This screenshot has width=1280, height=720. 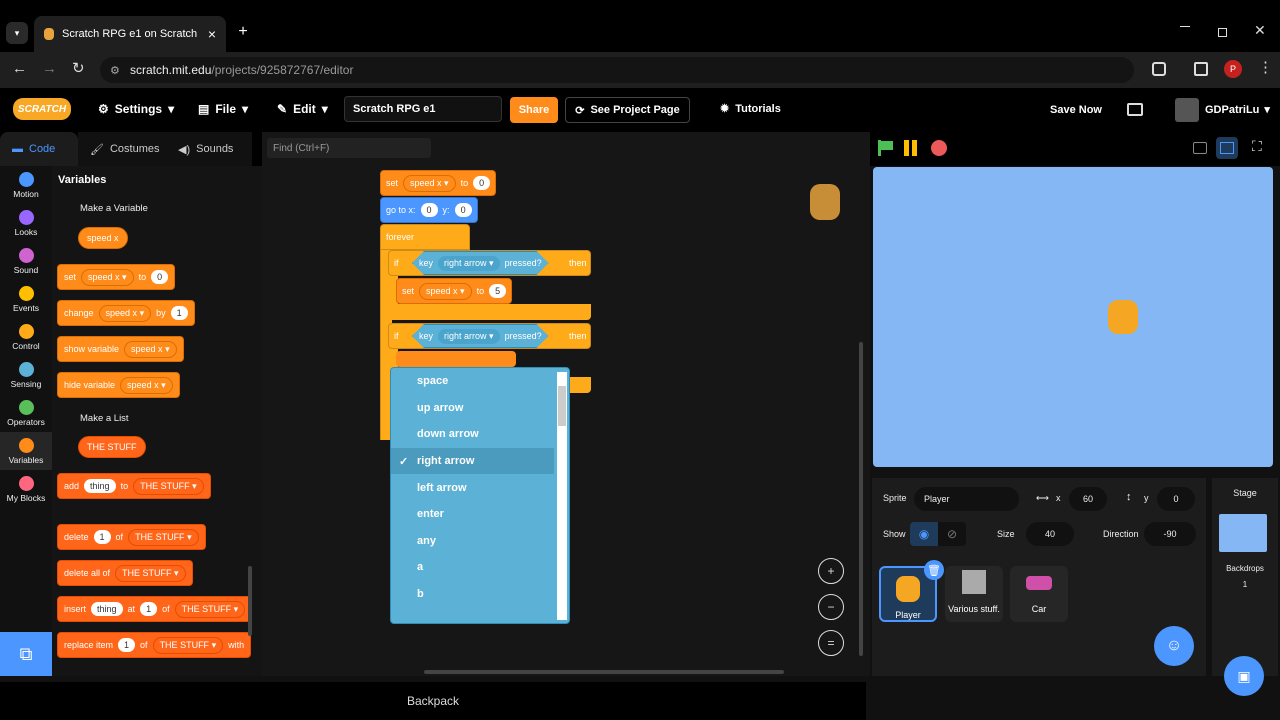 What do you see at coordinates (104, 418) in the screenshot?
I see `make-list-button: Make a List` at bounding box center [104, 418].